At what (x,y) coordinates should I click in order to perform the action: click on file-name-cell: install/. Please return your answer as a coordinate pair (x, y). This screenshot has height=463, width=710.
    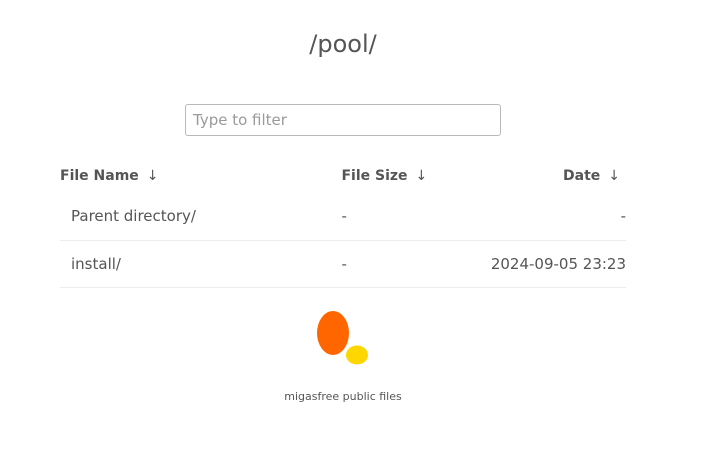
    Looking at the image, I should click on (201, 264).